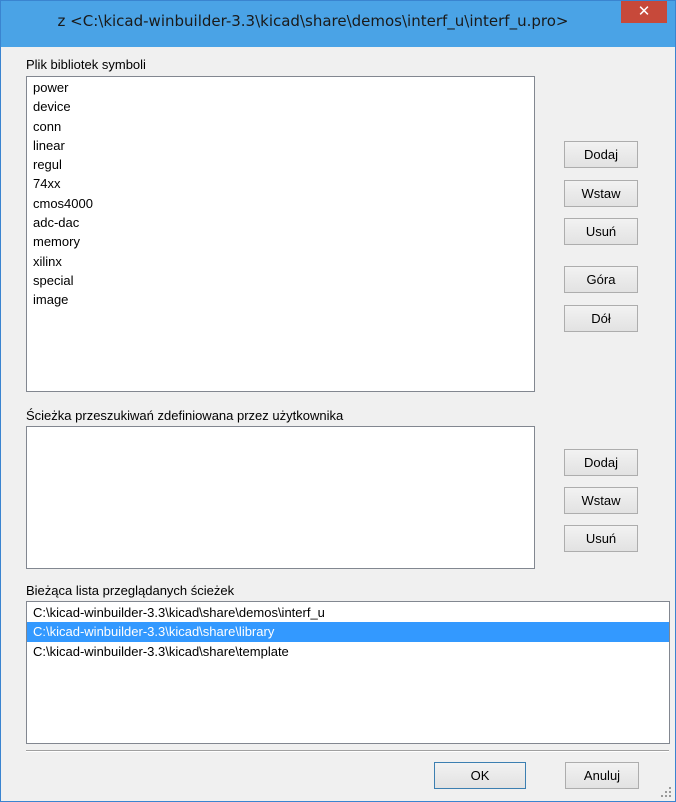 This screenshot has width=676, height=802. I want to click on list-item: power, so click(280, 87).